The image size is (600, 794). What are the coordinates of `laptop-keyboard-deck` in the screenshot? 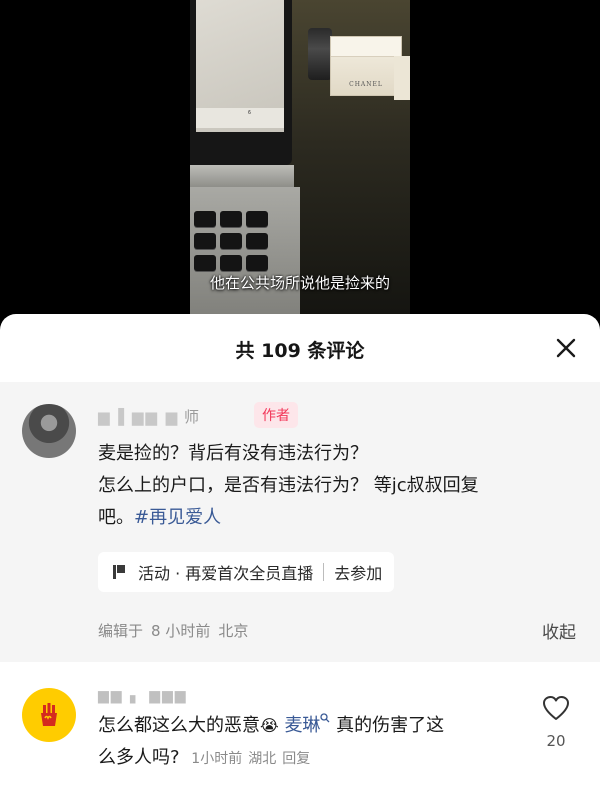 It's located at (245, 253).